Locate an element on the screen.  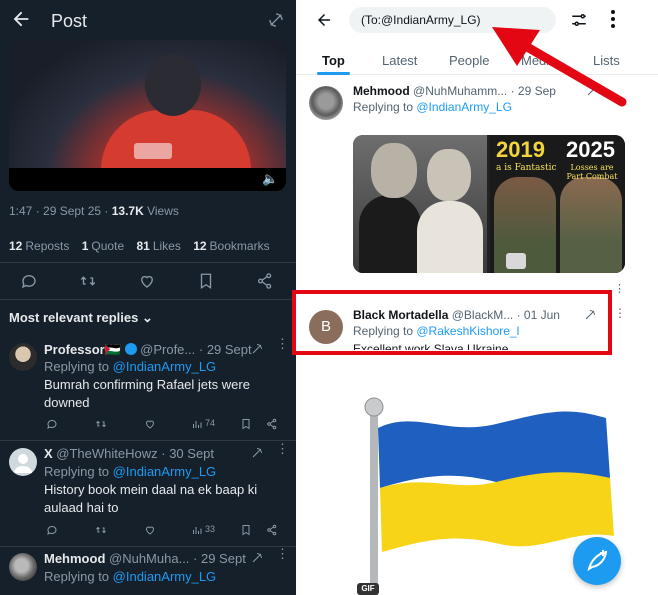
video-player: 🔈 is located at coordinates (147, 115).